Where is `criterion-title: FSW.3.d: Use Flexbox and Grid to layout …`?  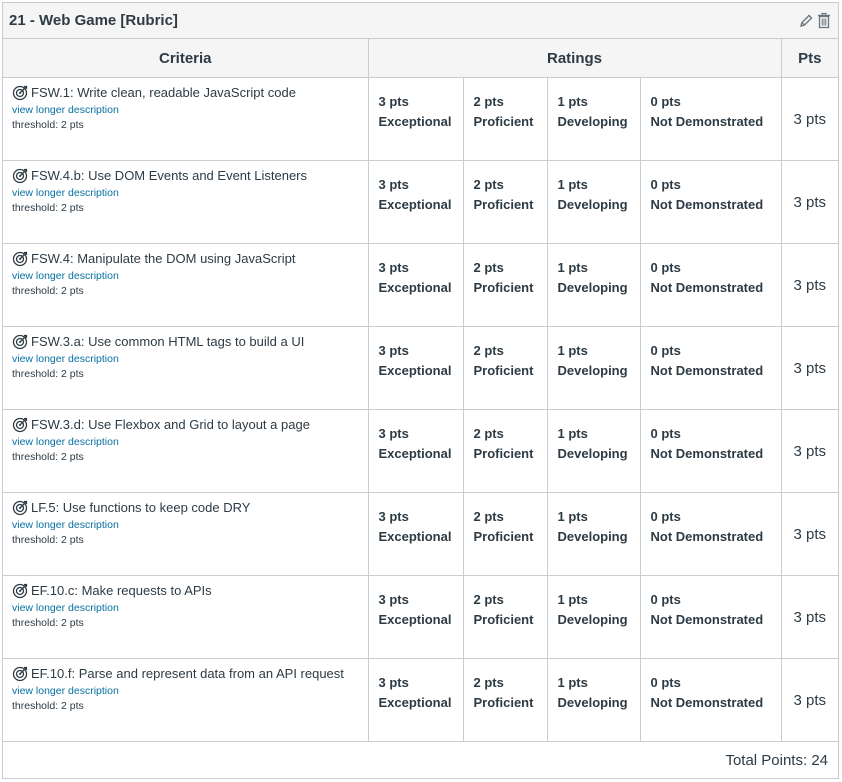
criterion-title: FSW.3.d: Use Flexbox and Grid to layout … is located at coordinates (170, 424).